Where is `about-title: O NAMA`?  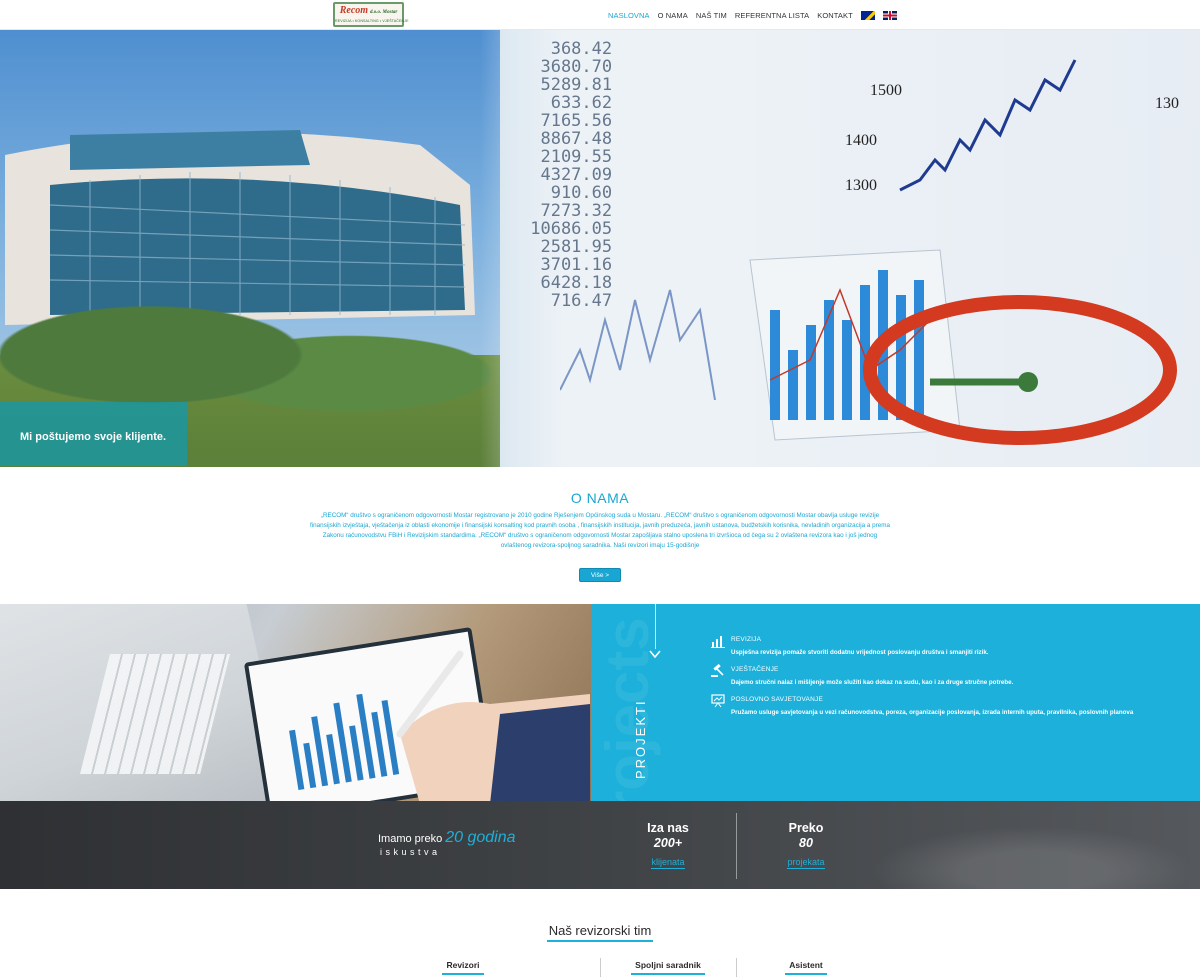 about-title: O NAMA is located at coordinates (600, 498).